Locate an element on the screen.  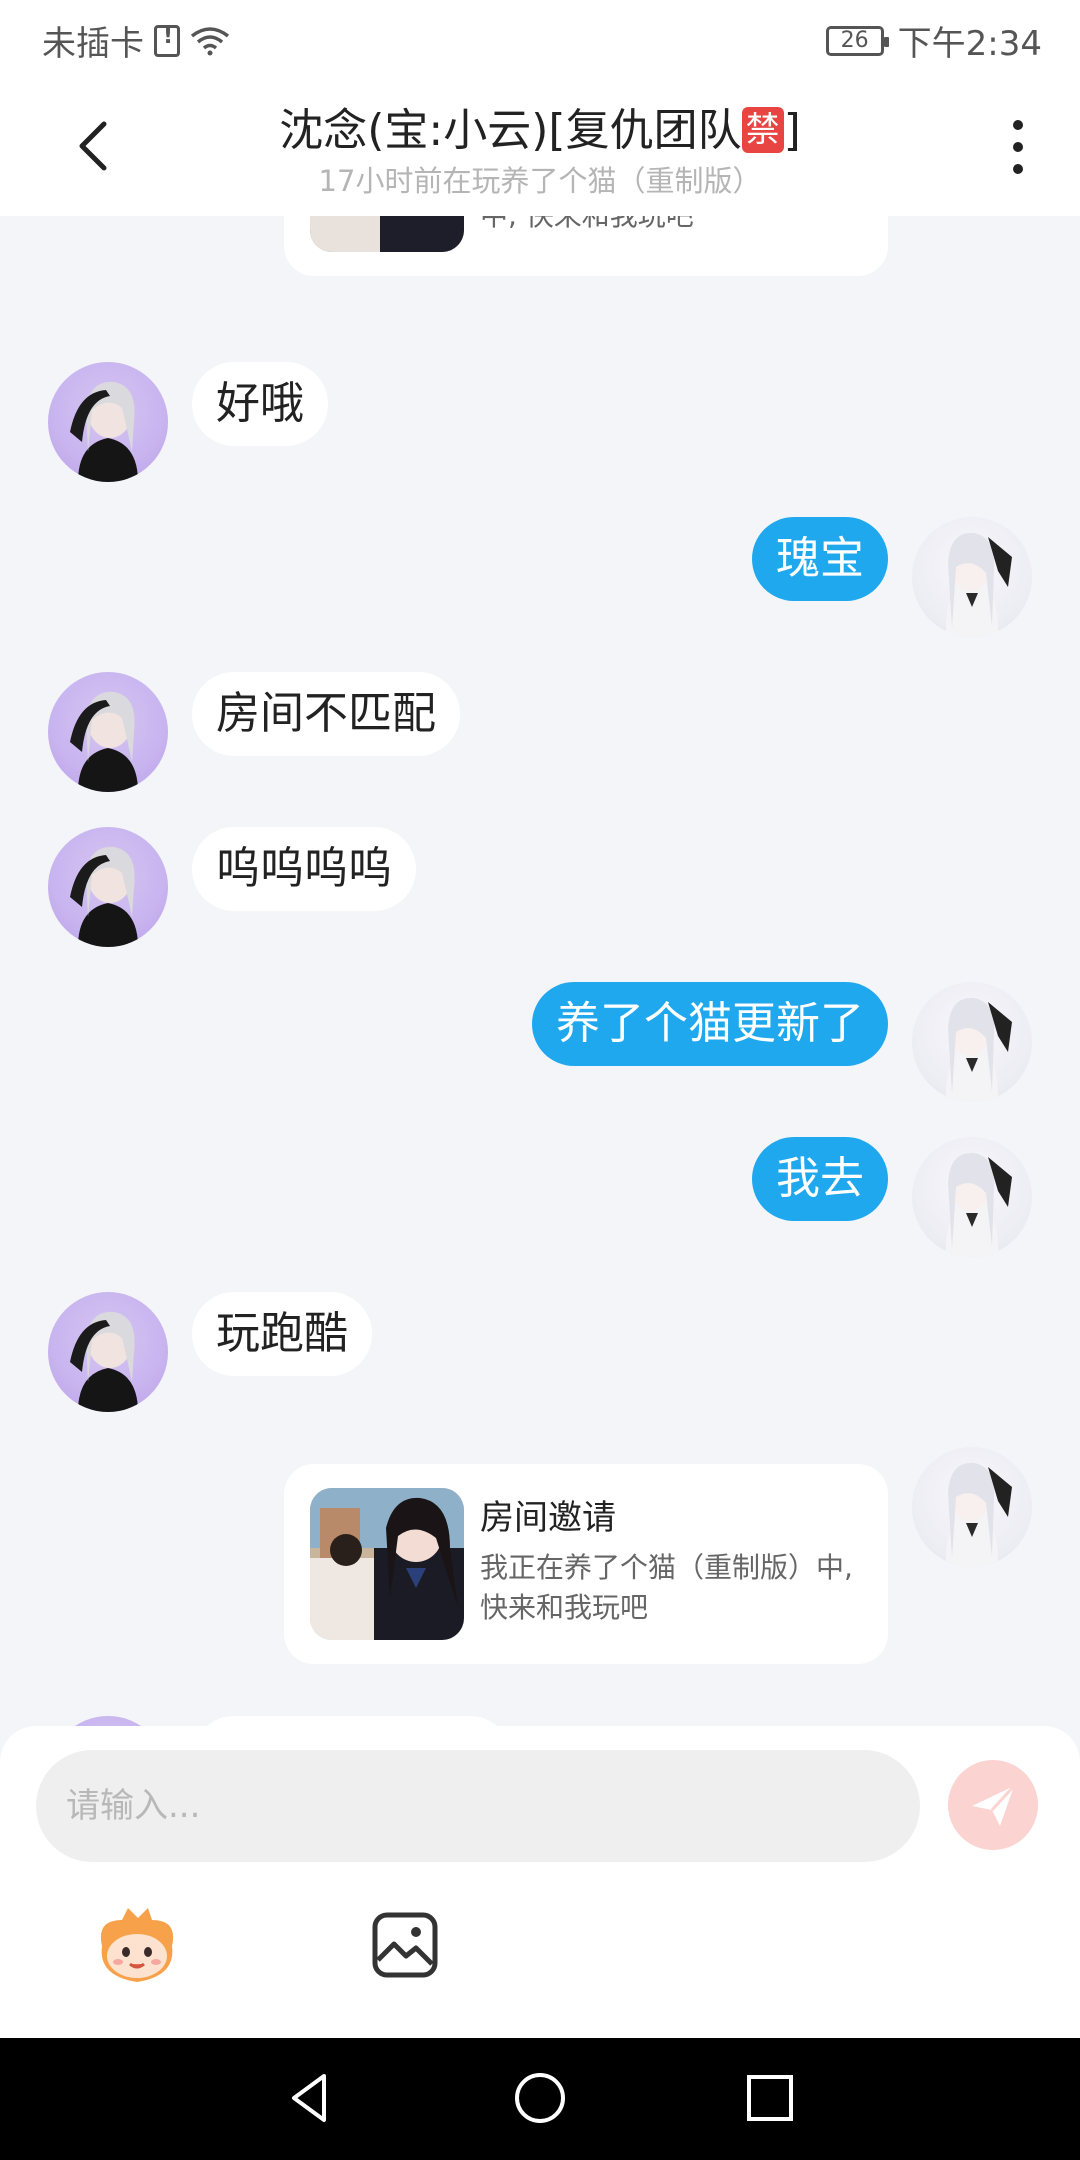
wifi-icon is located at coordinates (210, 40).